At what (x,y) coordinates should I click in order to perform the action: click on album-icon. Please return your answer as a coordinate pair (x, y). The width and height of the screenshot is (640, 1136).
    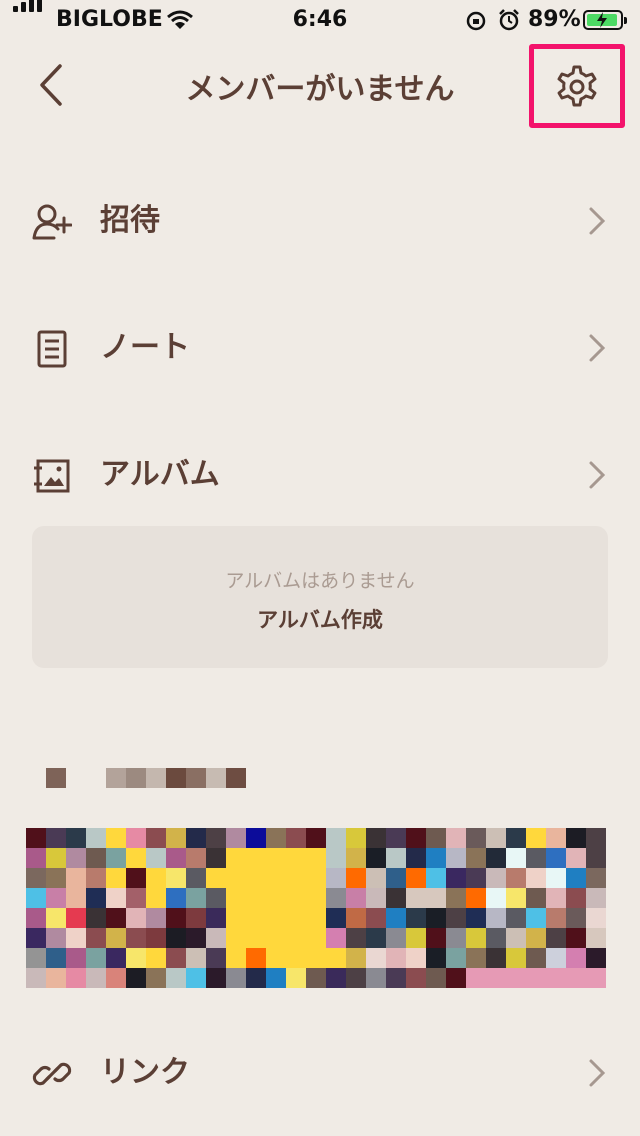
    Looking at the image, I should click on (52, 476).